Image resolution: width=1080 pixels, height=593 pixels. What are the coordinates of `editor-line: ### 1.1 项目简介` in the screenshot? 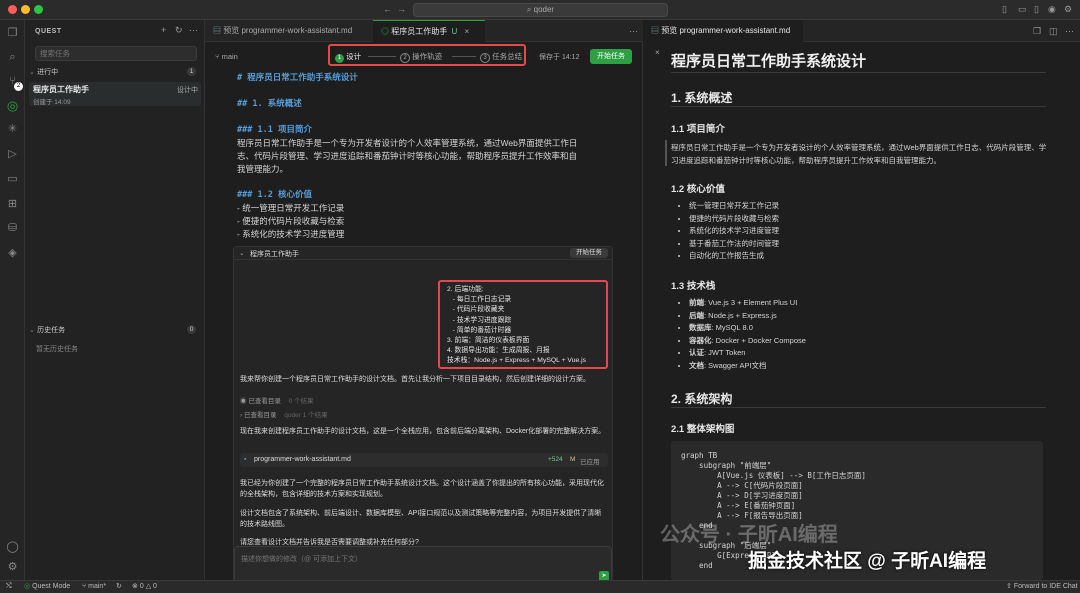 It's located at (274, 130).